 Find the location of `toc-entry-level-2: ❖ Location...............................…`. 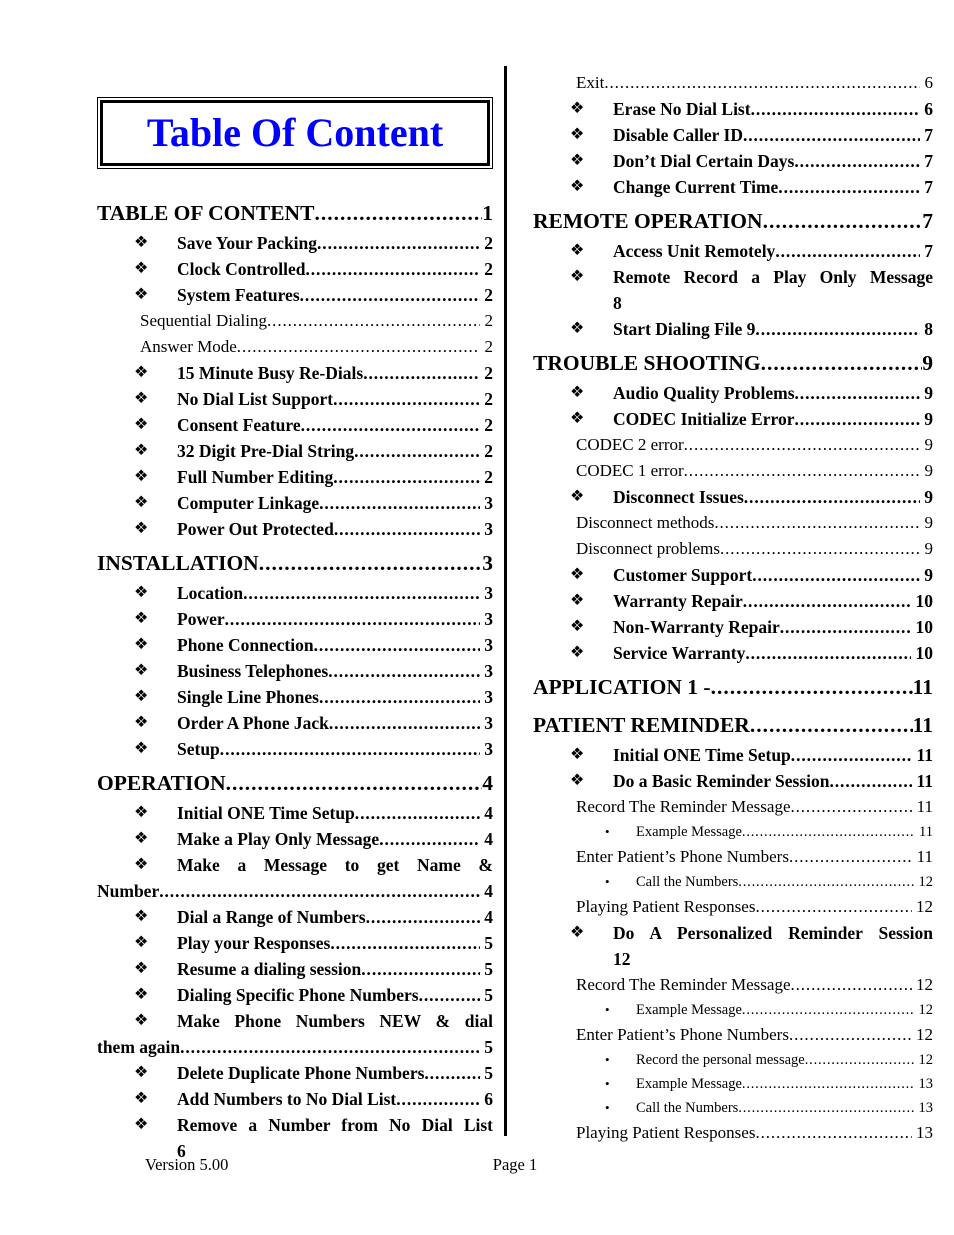

toc-entry-level-2: ❖ Location...............................… is located at coordinates (295, 593).